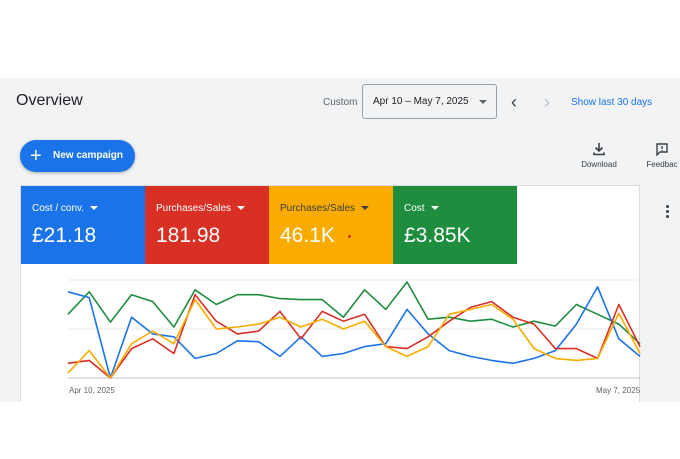  I want to click on metric-purchases-sales-value: Purchases/Sales 46.1K, so click(331, 225).